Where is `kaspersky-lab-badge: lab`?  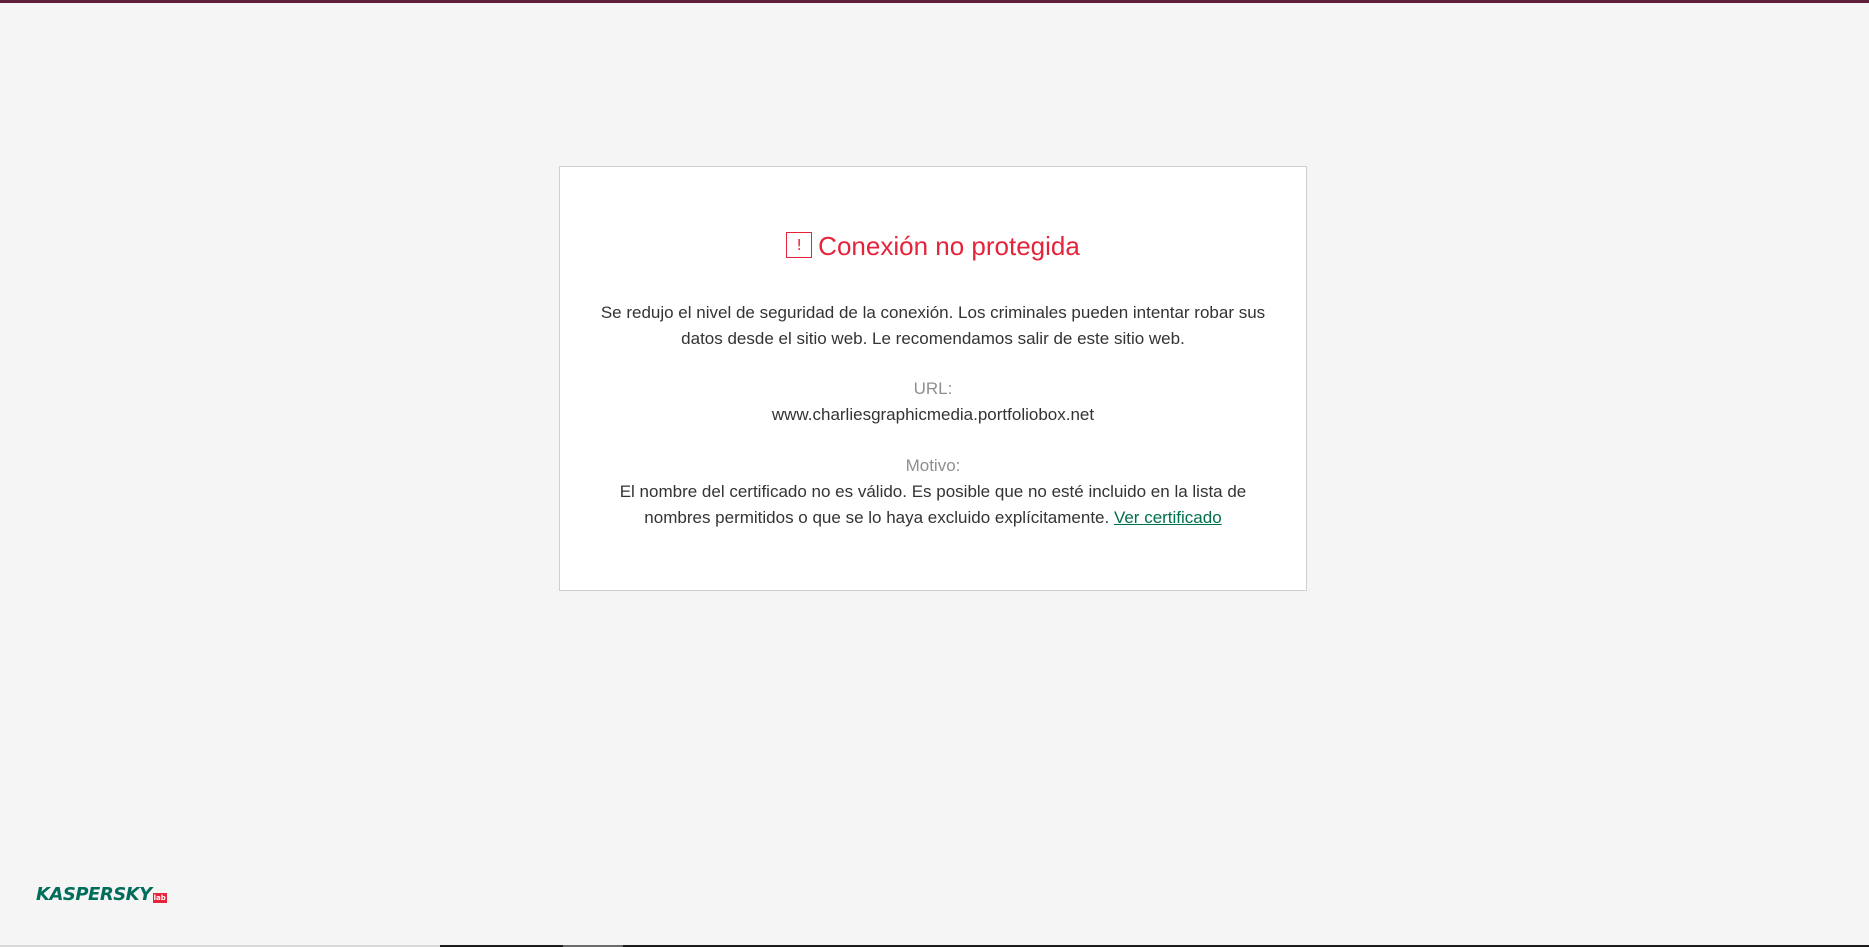 kaspersky-lab-badge: lab is located at coordinates (159, 898).